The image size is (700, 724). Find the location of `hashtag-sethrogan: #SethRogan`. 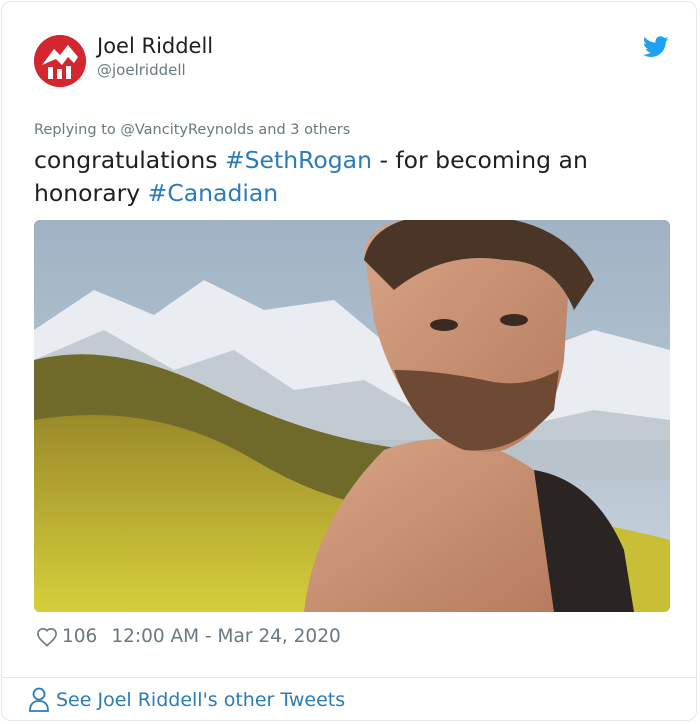

hashtag-sethrogan: #SethRogan is located at coordinates (298, 160).